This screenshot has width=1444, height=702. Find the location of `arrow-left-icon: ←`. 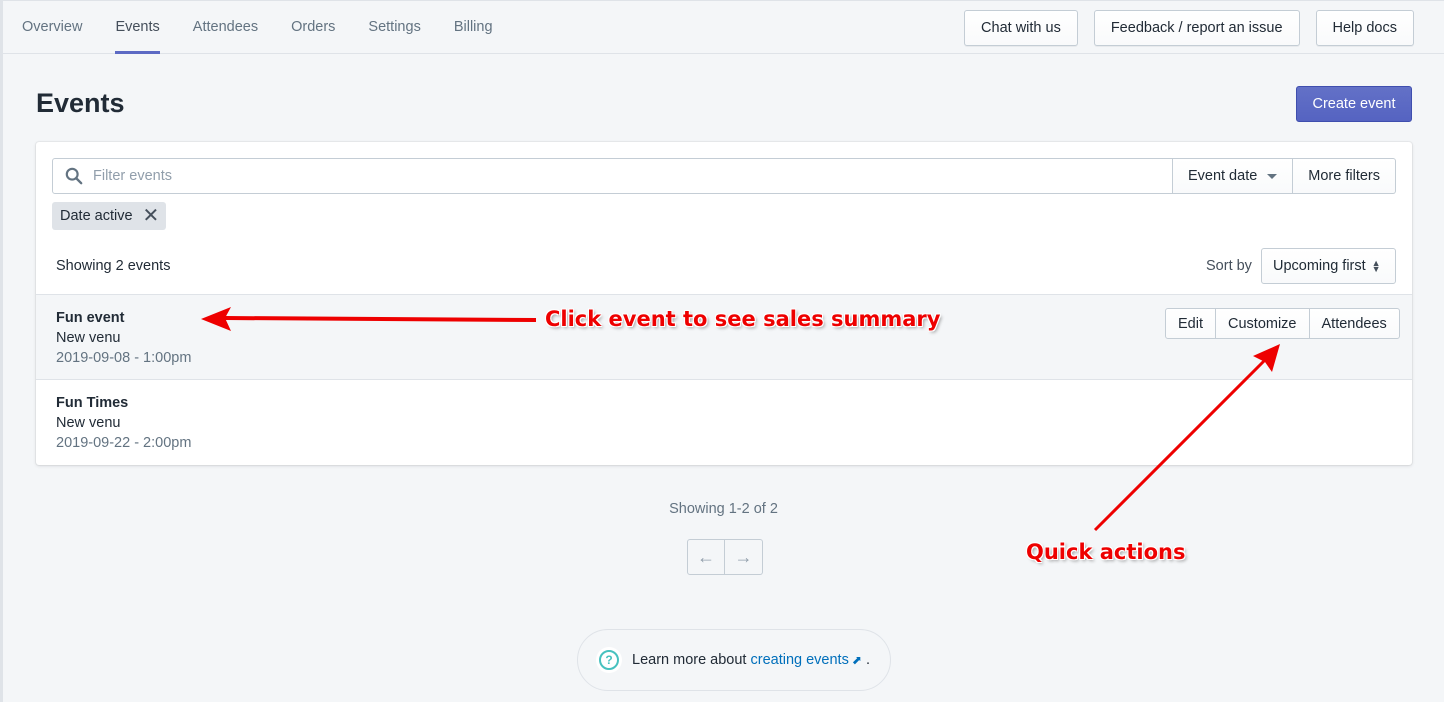

arrow-left-icon: ← is located at coordinates (706, 556).